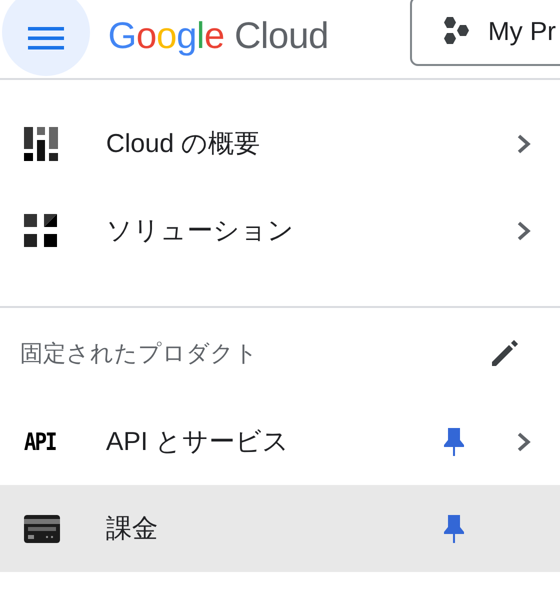 Image resolution: width=560 pixels, height=590 pixels. What do you see at coordinates (198, 441) in the screenshot?
I see `nav-item-label: API とサービス` at bounding box center [198, 441].